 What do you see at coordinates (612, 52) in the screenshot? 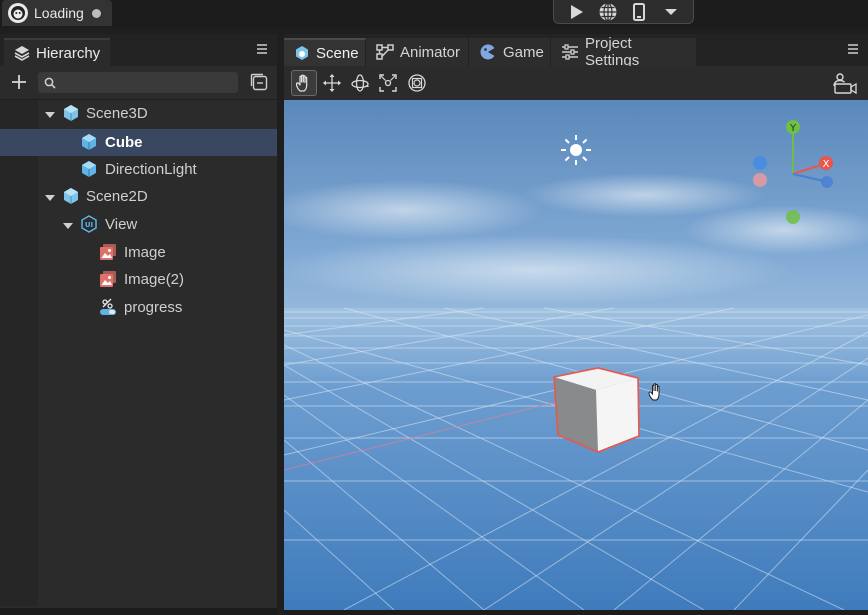
I see `tab-label: Project Settings` at bounding box center [612, 52].